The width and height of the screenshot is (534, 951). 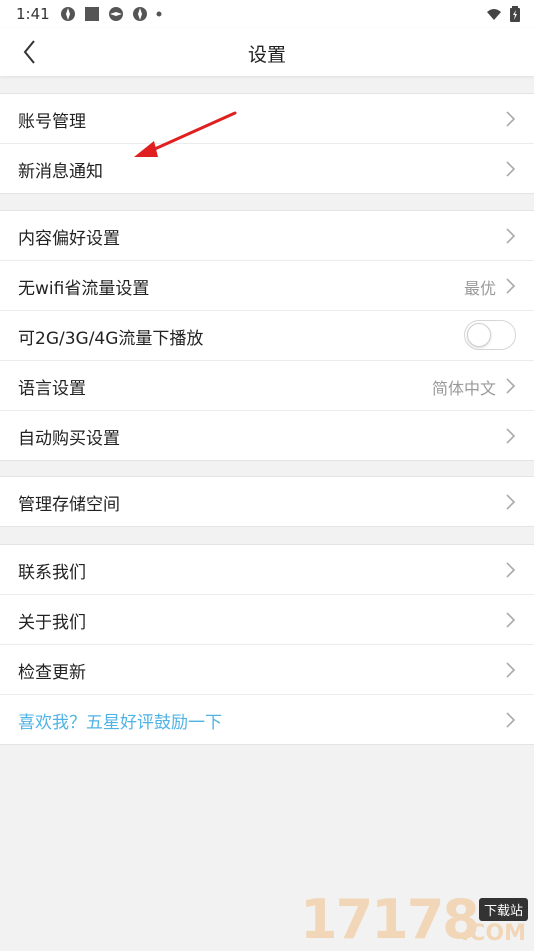 I want to click on settings-item-notifications: 新消息通知, so click(x=267, y=168).